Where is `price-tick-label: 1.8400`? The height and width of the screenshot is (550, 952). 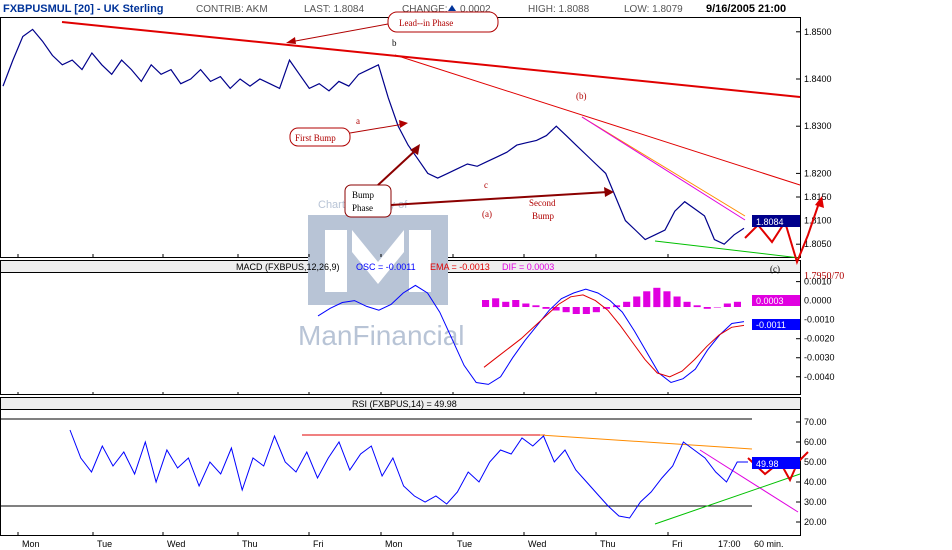 price-tick-label: 1.8400 is located at coordinates (818, 79).